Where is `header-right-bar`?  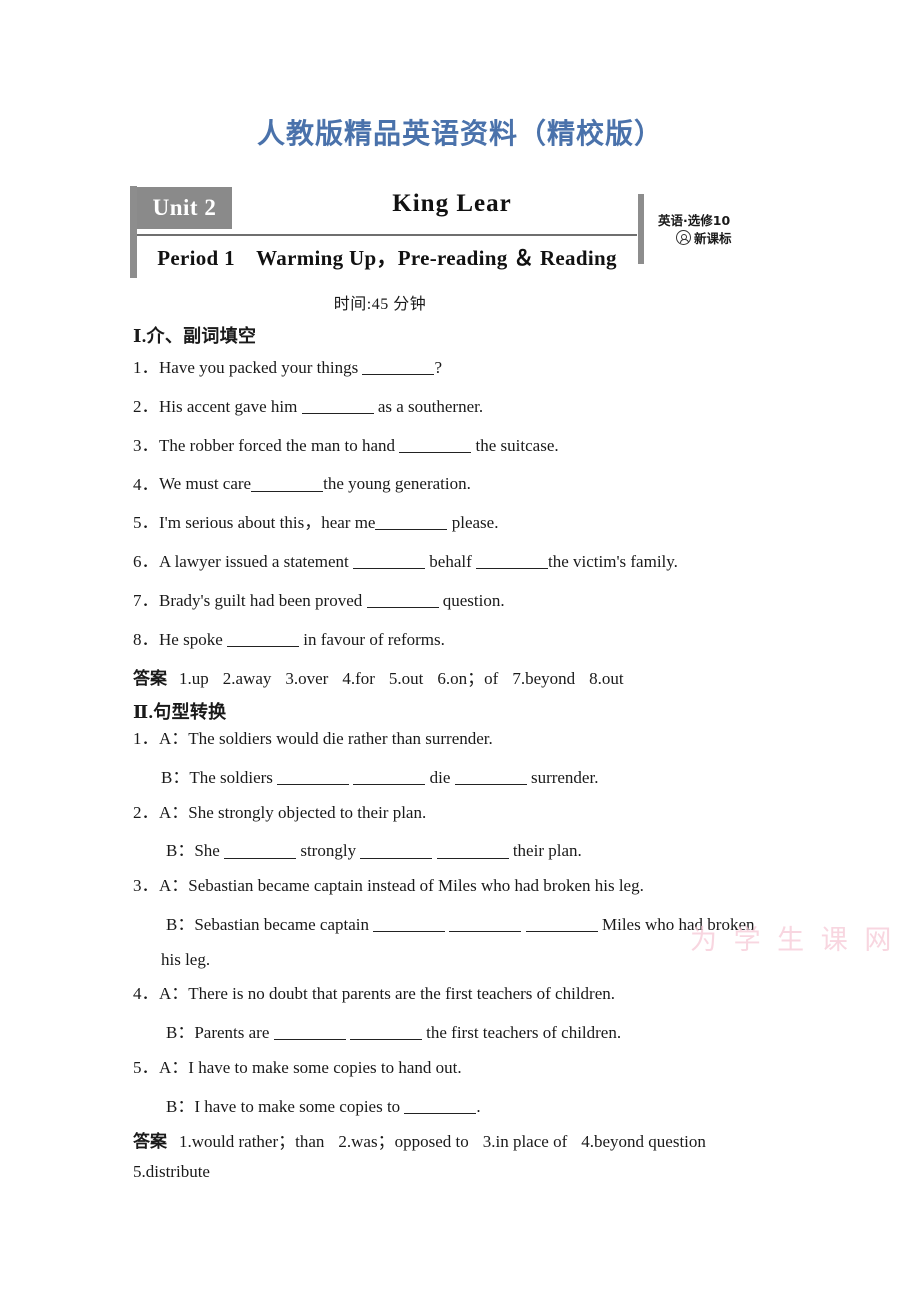 header-right-bar is located at coordinates (641, 229).